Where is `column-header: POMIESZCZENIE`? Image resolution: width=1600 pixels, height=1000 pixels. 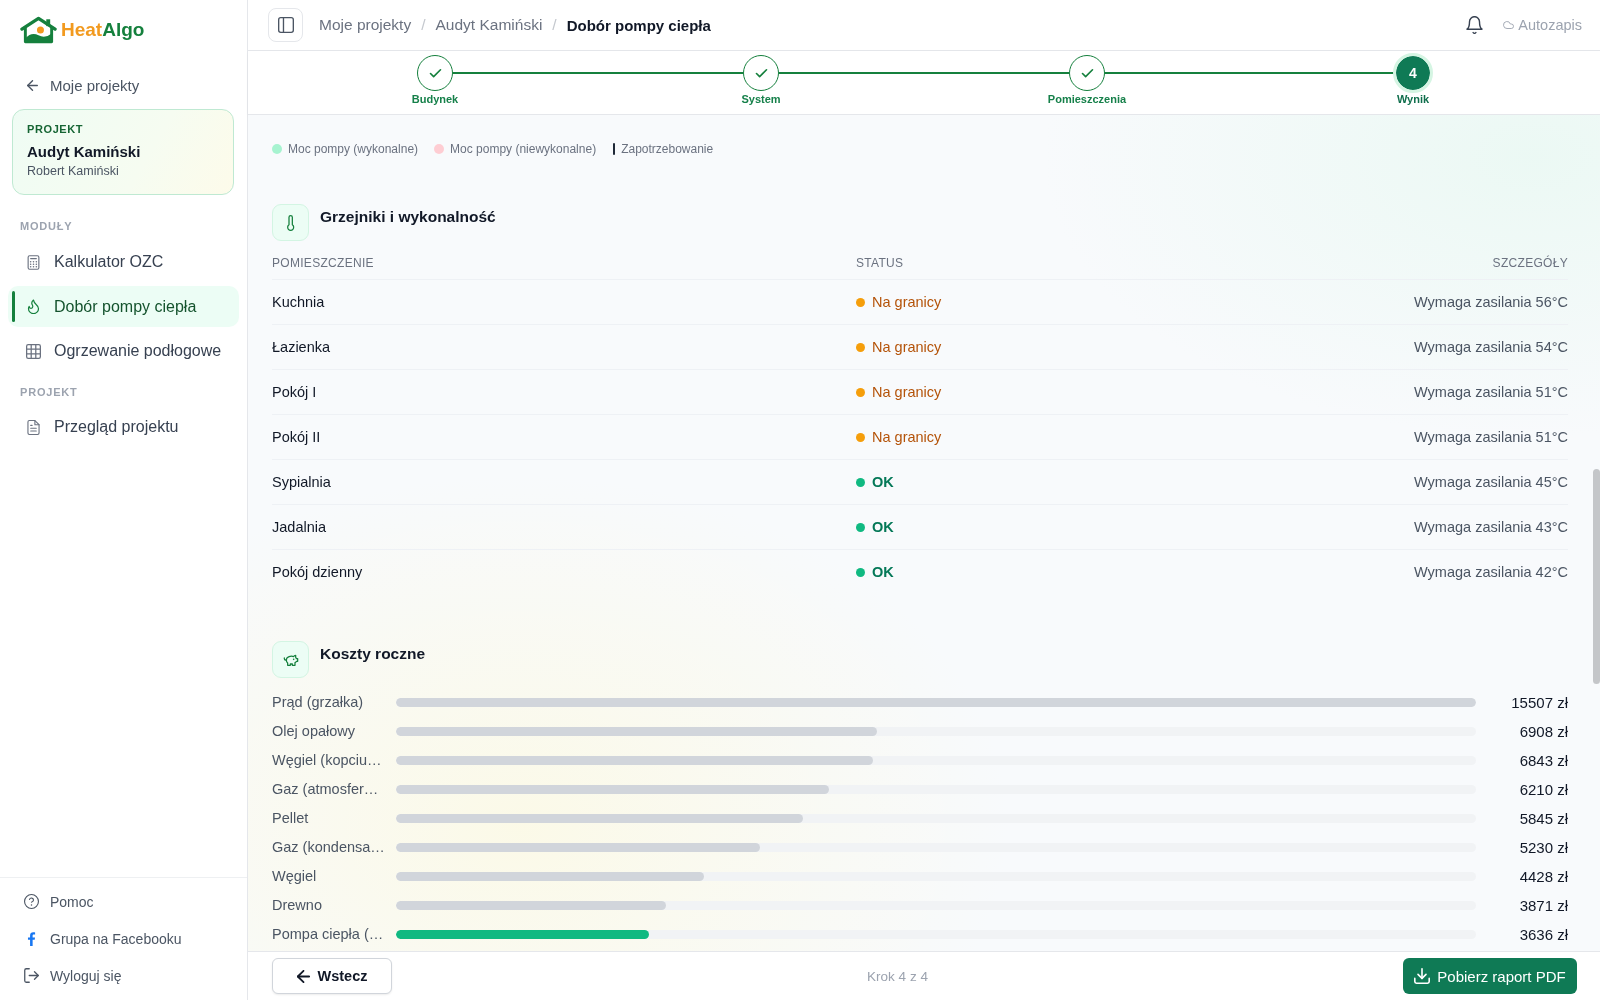 column-header: POMIESZCZENIE is located at coordinates (323, 263).